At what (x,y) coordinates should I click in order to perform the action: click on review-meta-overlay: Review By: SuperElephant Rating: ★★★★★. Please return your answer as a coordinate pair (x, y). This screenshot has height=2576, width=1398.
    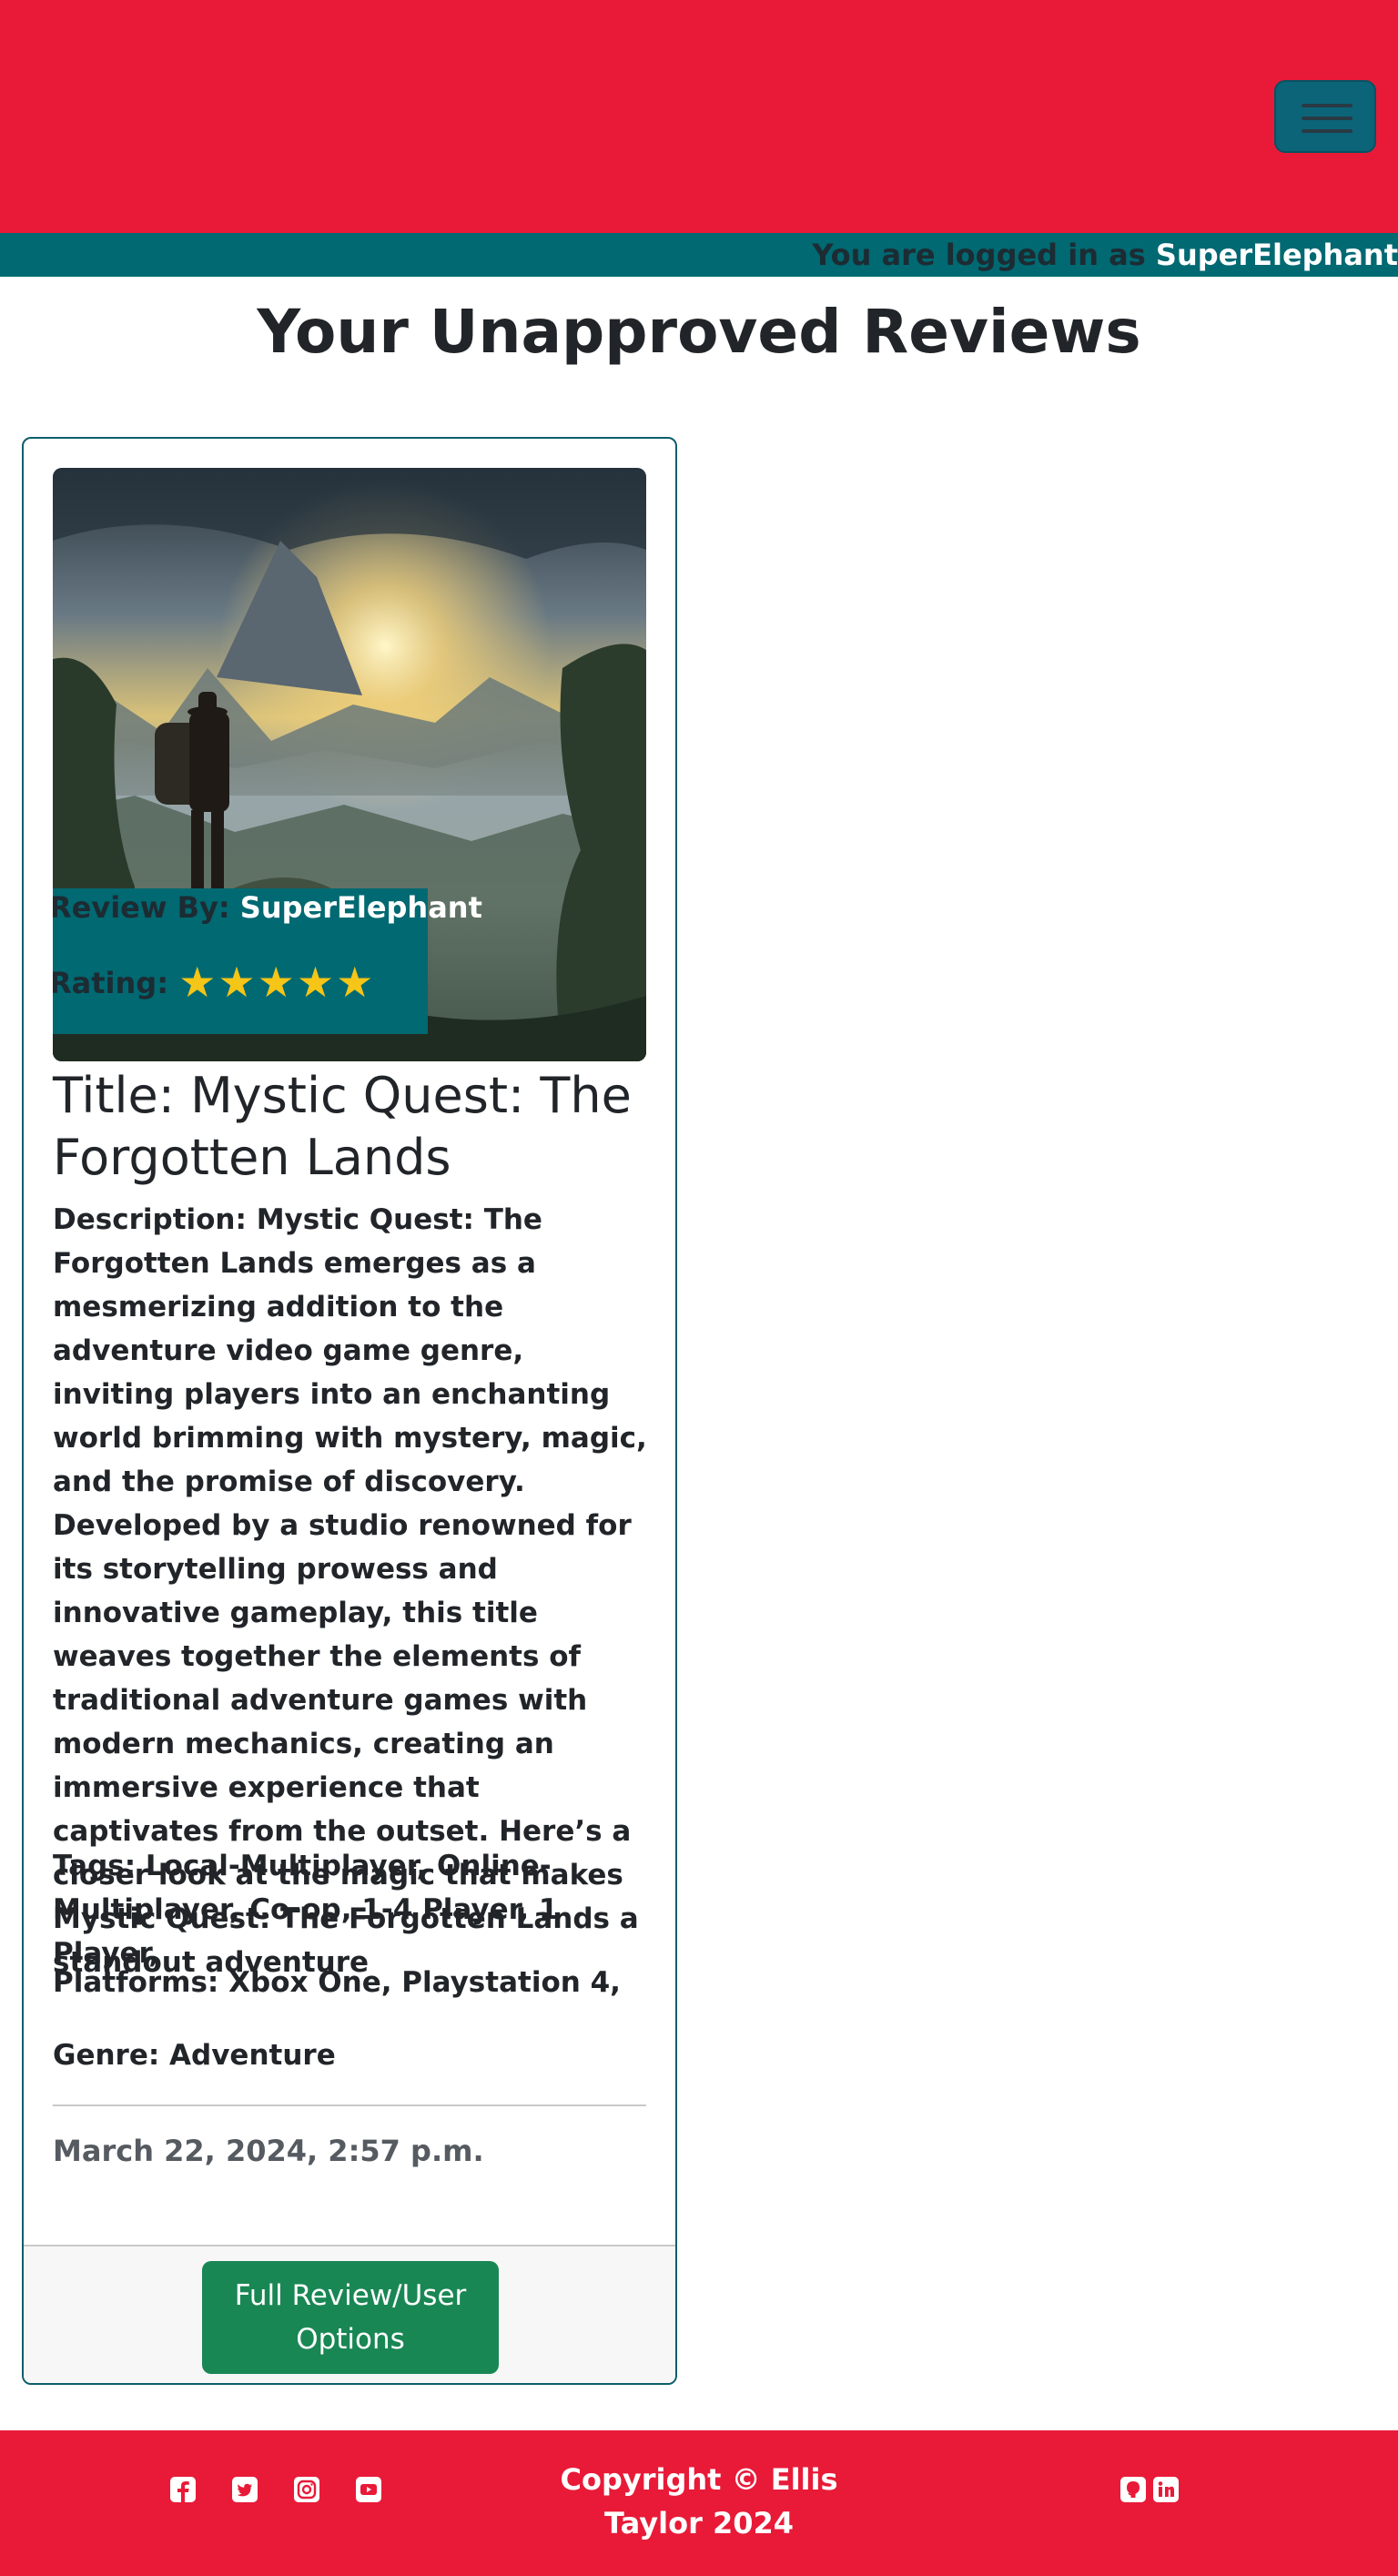
    Looking at the image, I should click on (267, 961).